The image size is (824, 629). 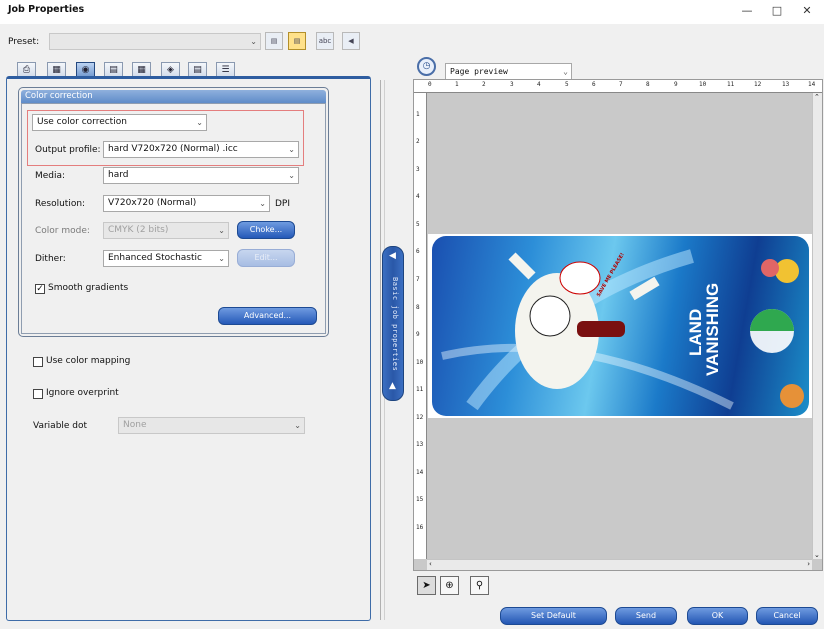 What do you see at coordinates (717, 616) in the screenshot?
I see `ok-button: OK` at bounding box center [717, 616].